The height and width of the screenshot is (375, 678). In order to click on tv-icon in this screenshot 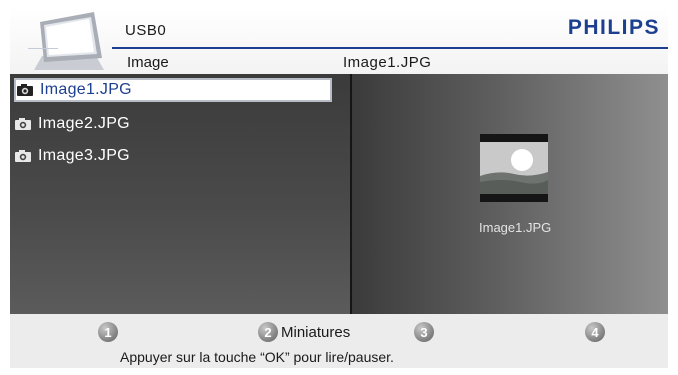, I will do `click(69, 41)`.